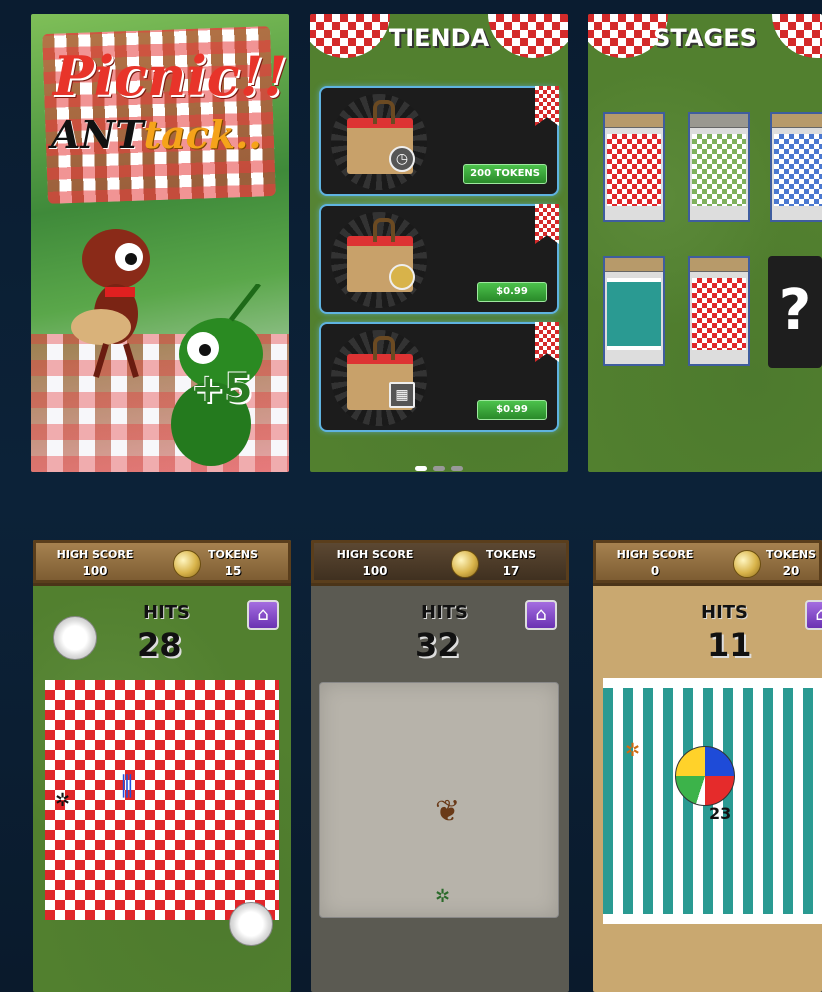  Describe the element at coordinates (162, 563) in the screenshot. I see `hud-bar: HIGH SCORE 100 TOKENS 15` at that location.